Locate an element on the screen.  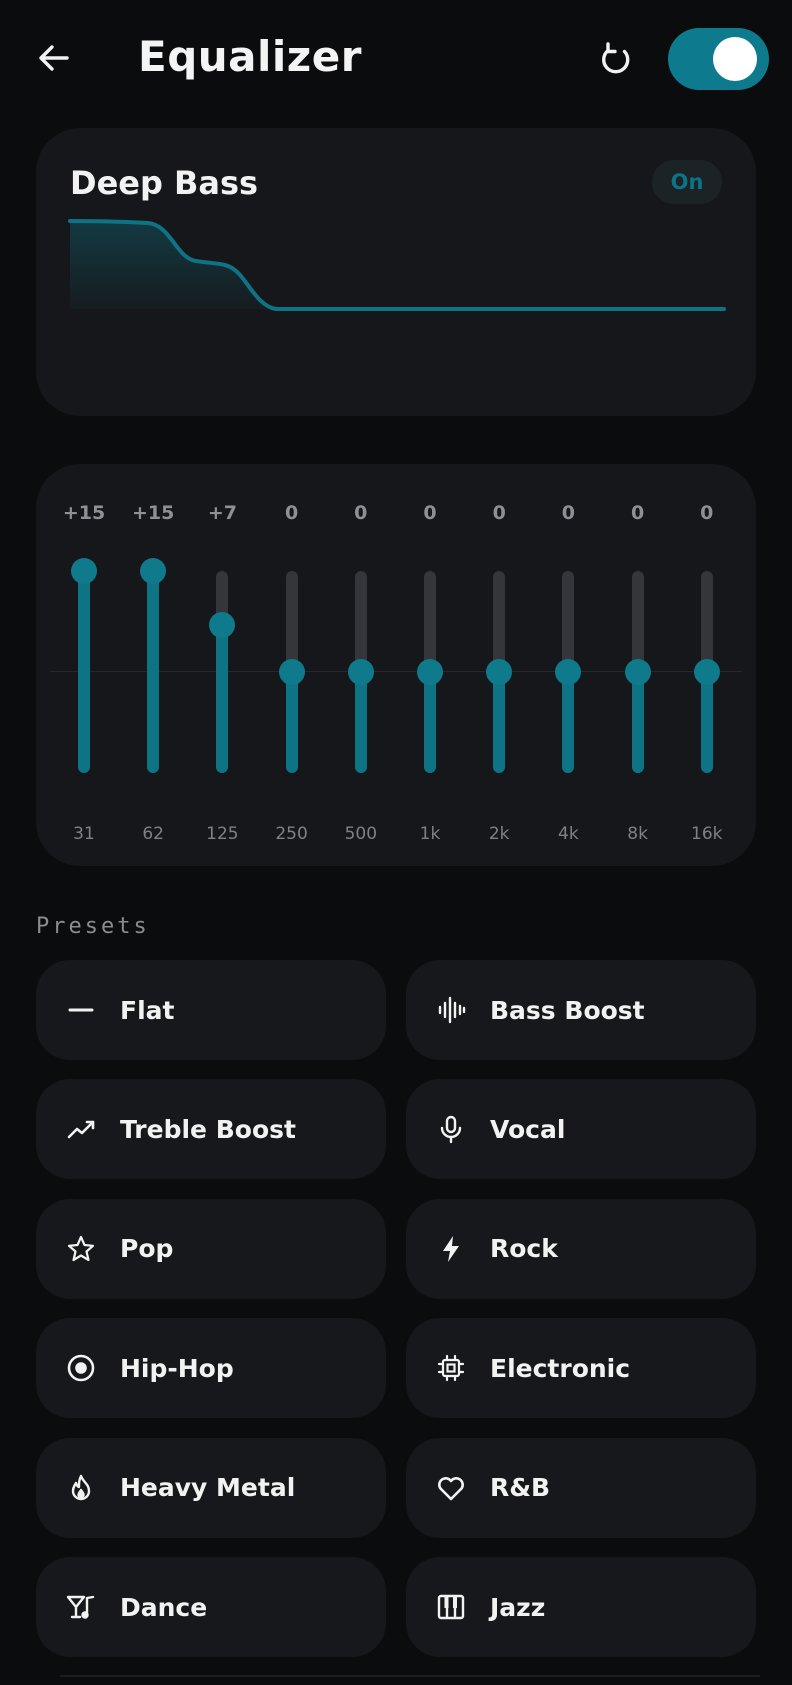
preset-label: Pop is located at coordinates (147, 1249).